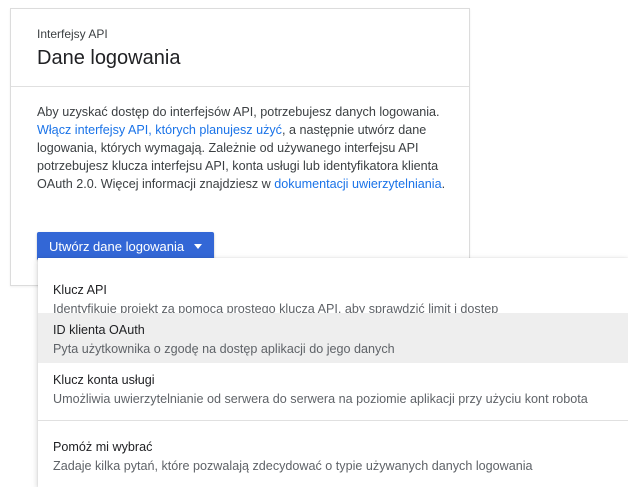 This screenshot has width=628, height=487. Describe the element at coordinates (72, 34) in the screenshot. I see `breadcrumb-eyebrow: Interfejsy API` at that location.